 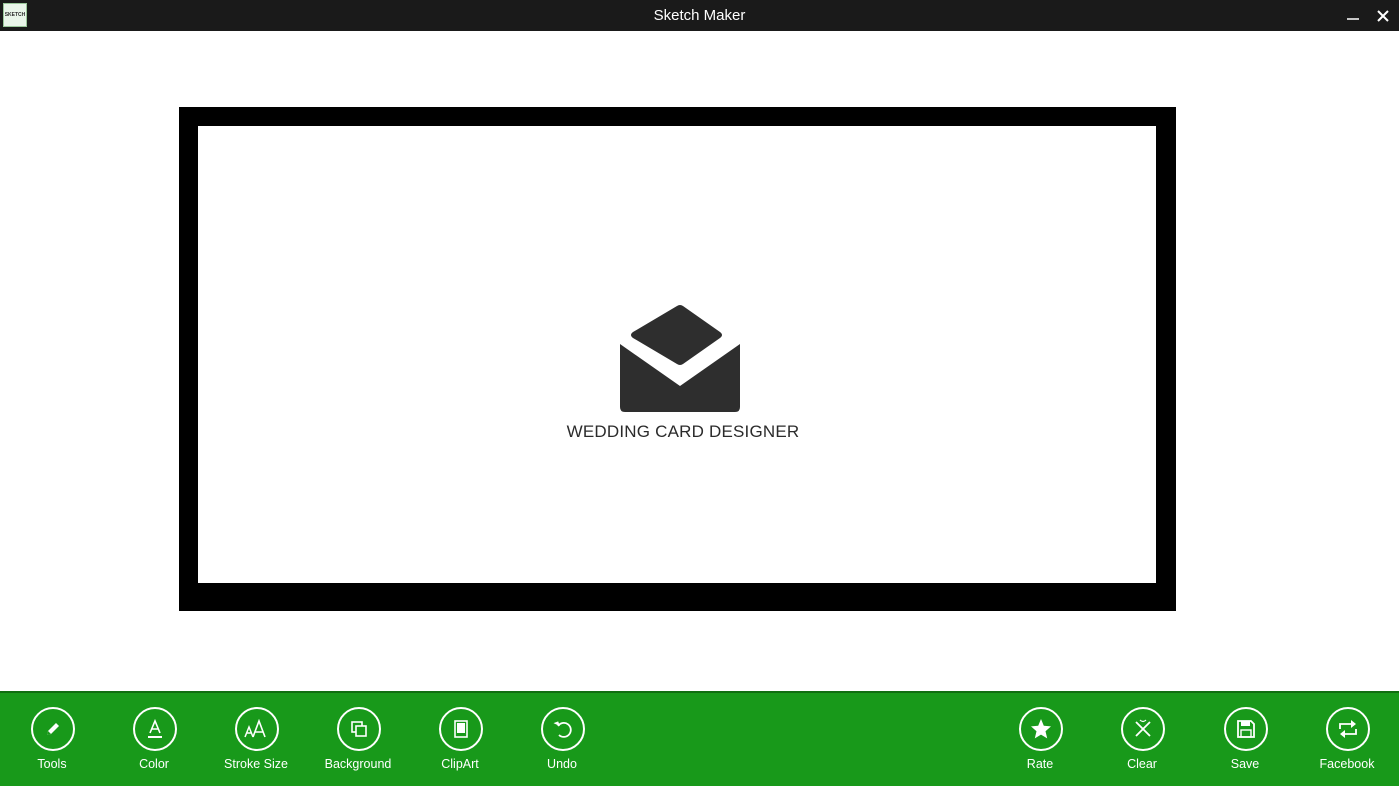 What do you see at coordinates (460, 764) in the screenshot?
I see `clipart-label: ClipArt` at bounding box center [460, 764].